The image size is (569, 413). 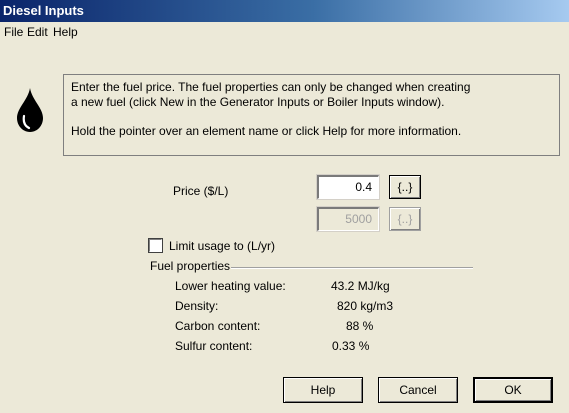 I want to click on carbon-content-value: 88 %, so click(x=360, y=326).